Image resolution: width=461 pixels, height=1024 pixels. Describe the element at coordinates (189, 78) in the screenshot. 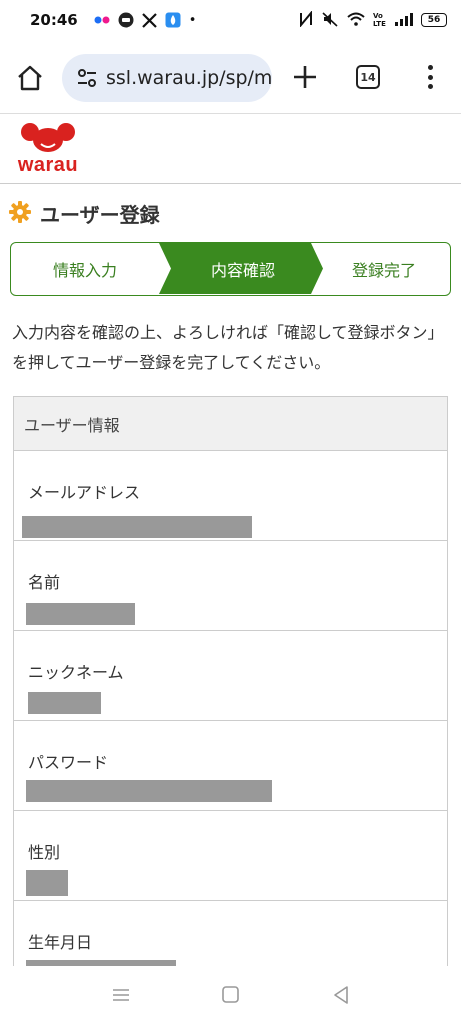

I see `url-text: ssl.warau.jp/sp/m` at that location.